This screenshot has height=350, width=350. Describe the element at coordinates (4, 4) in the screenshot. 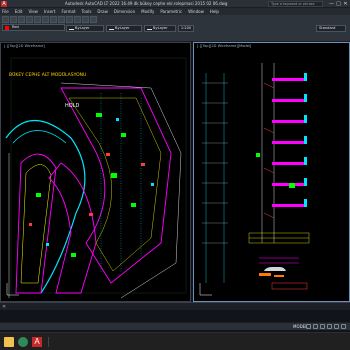

I see `autocad-logo-icon: A` at that location.